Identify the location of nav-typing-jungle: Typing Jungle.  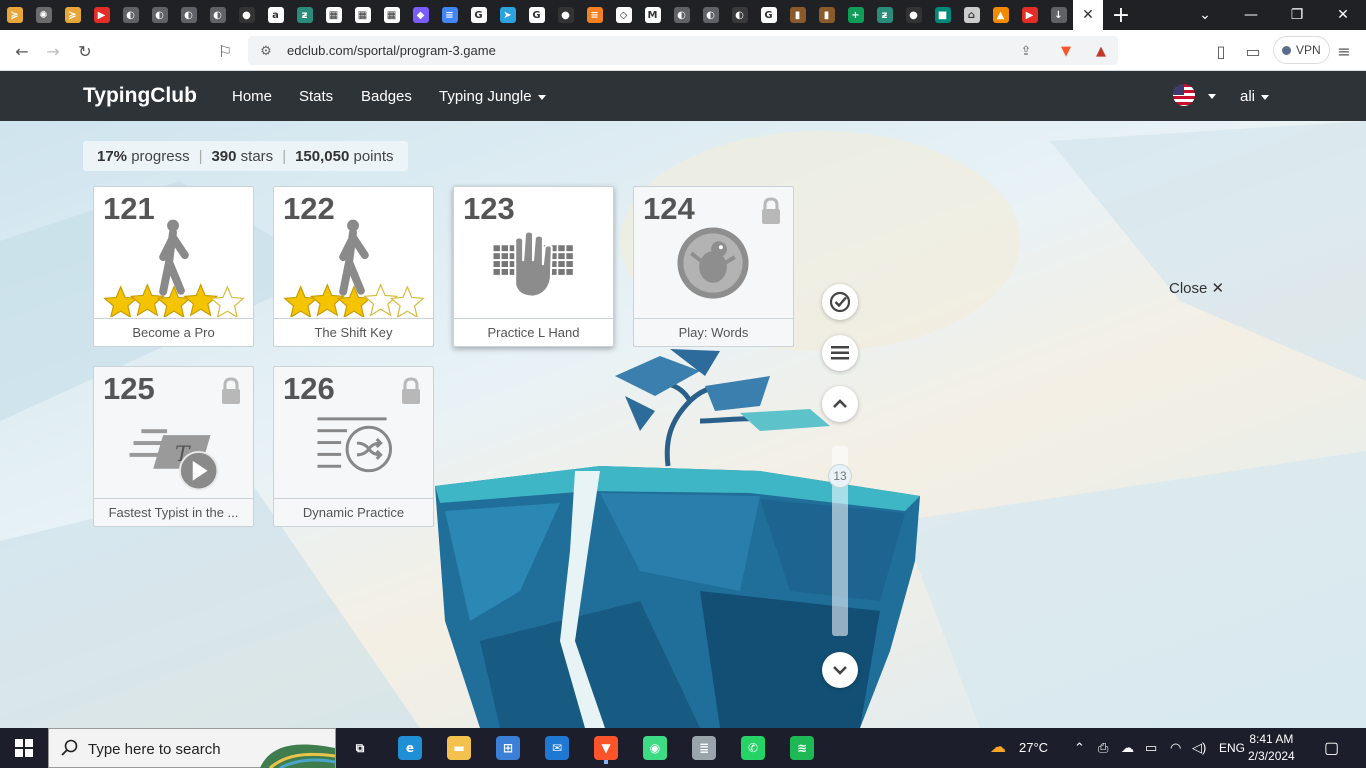
(492, 96).